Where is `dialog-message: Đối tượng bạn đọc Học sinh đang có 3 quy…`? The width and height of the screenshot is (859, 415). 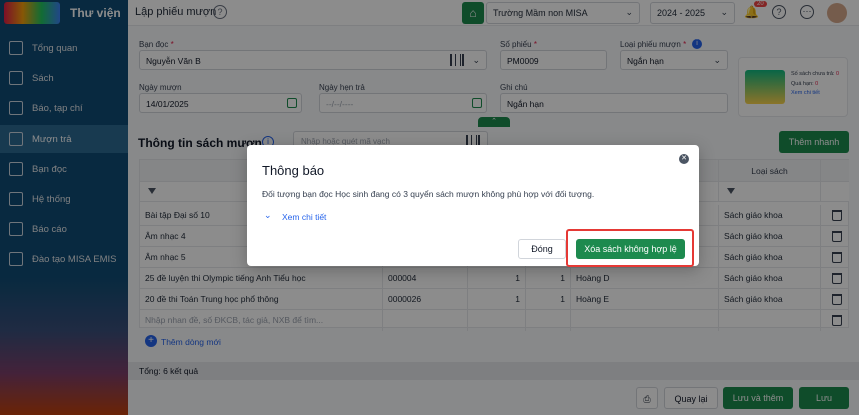
dialog-message: Đối tượng bạn đọc Học sinh đang có 3 quy… is located at coordinates (428, 194).